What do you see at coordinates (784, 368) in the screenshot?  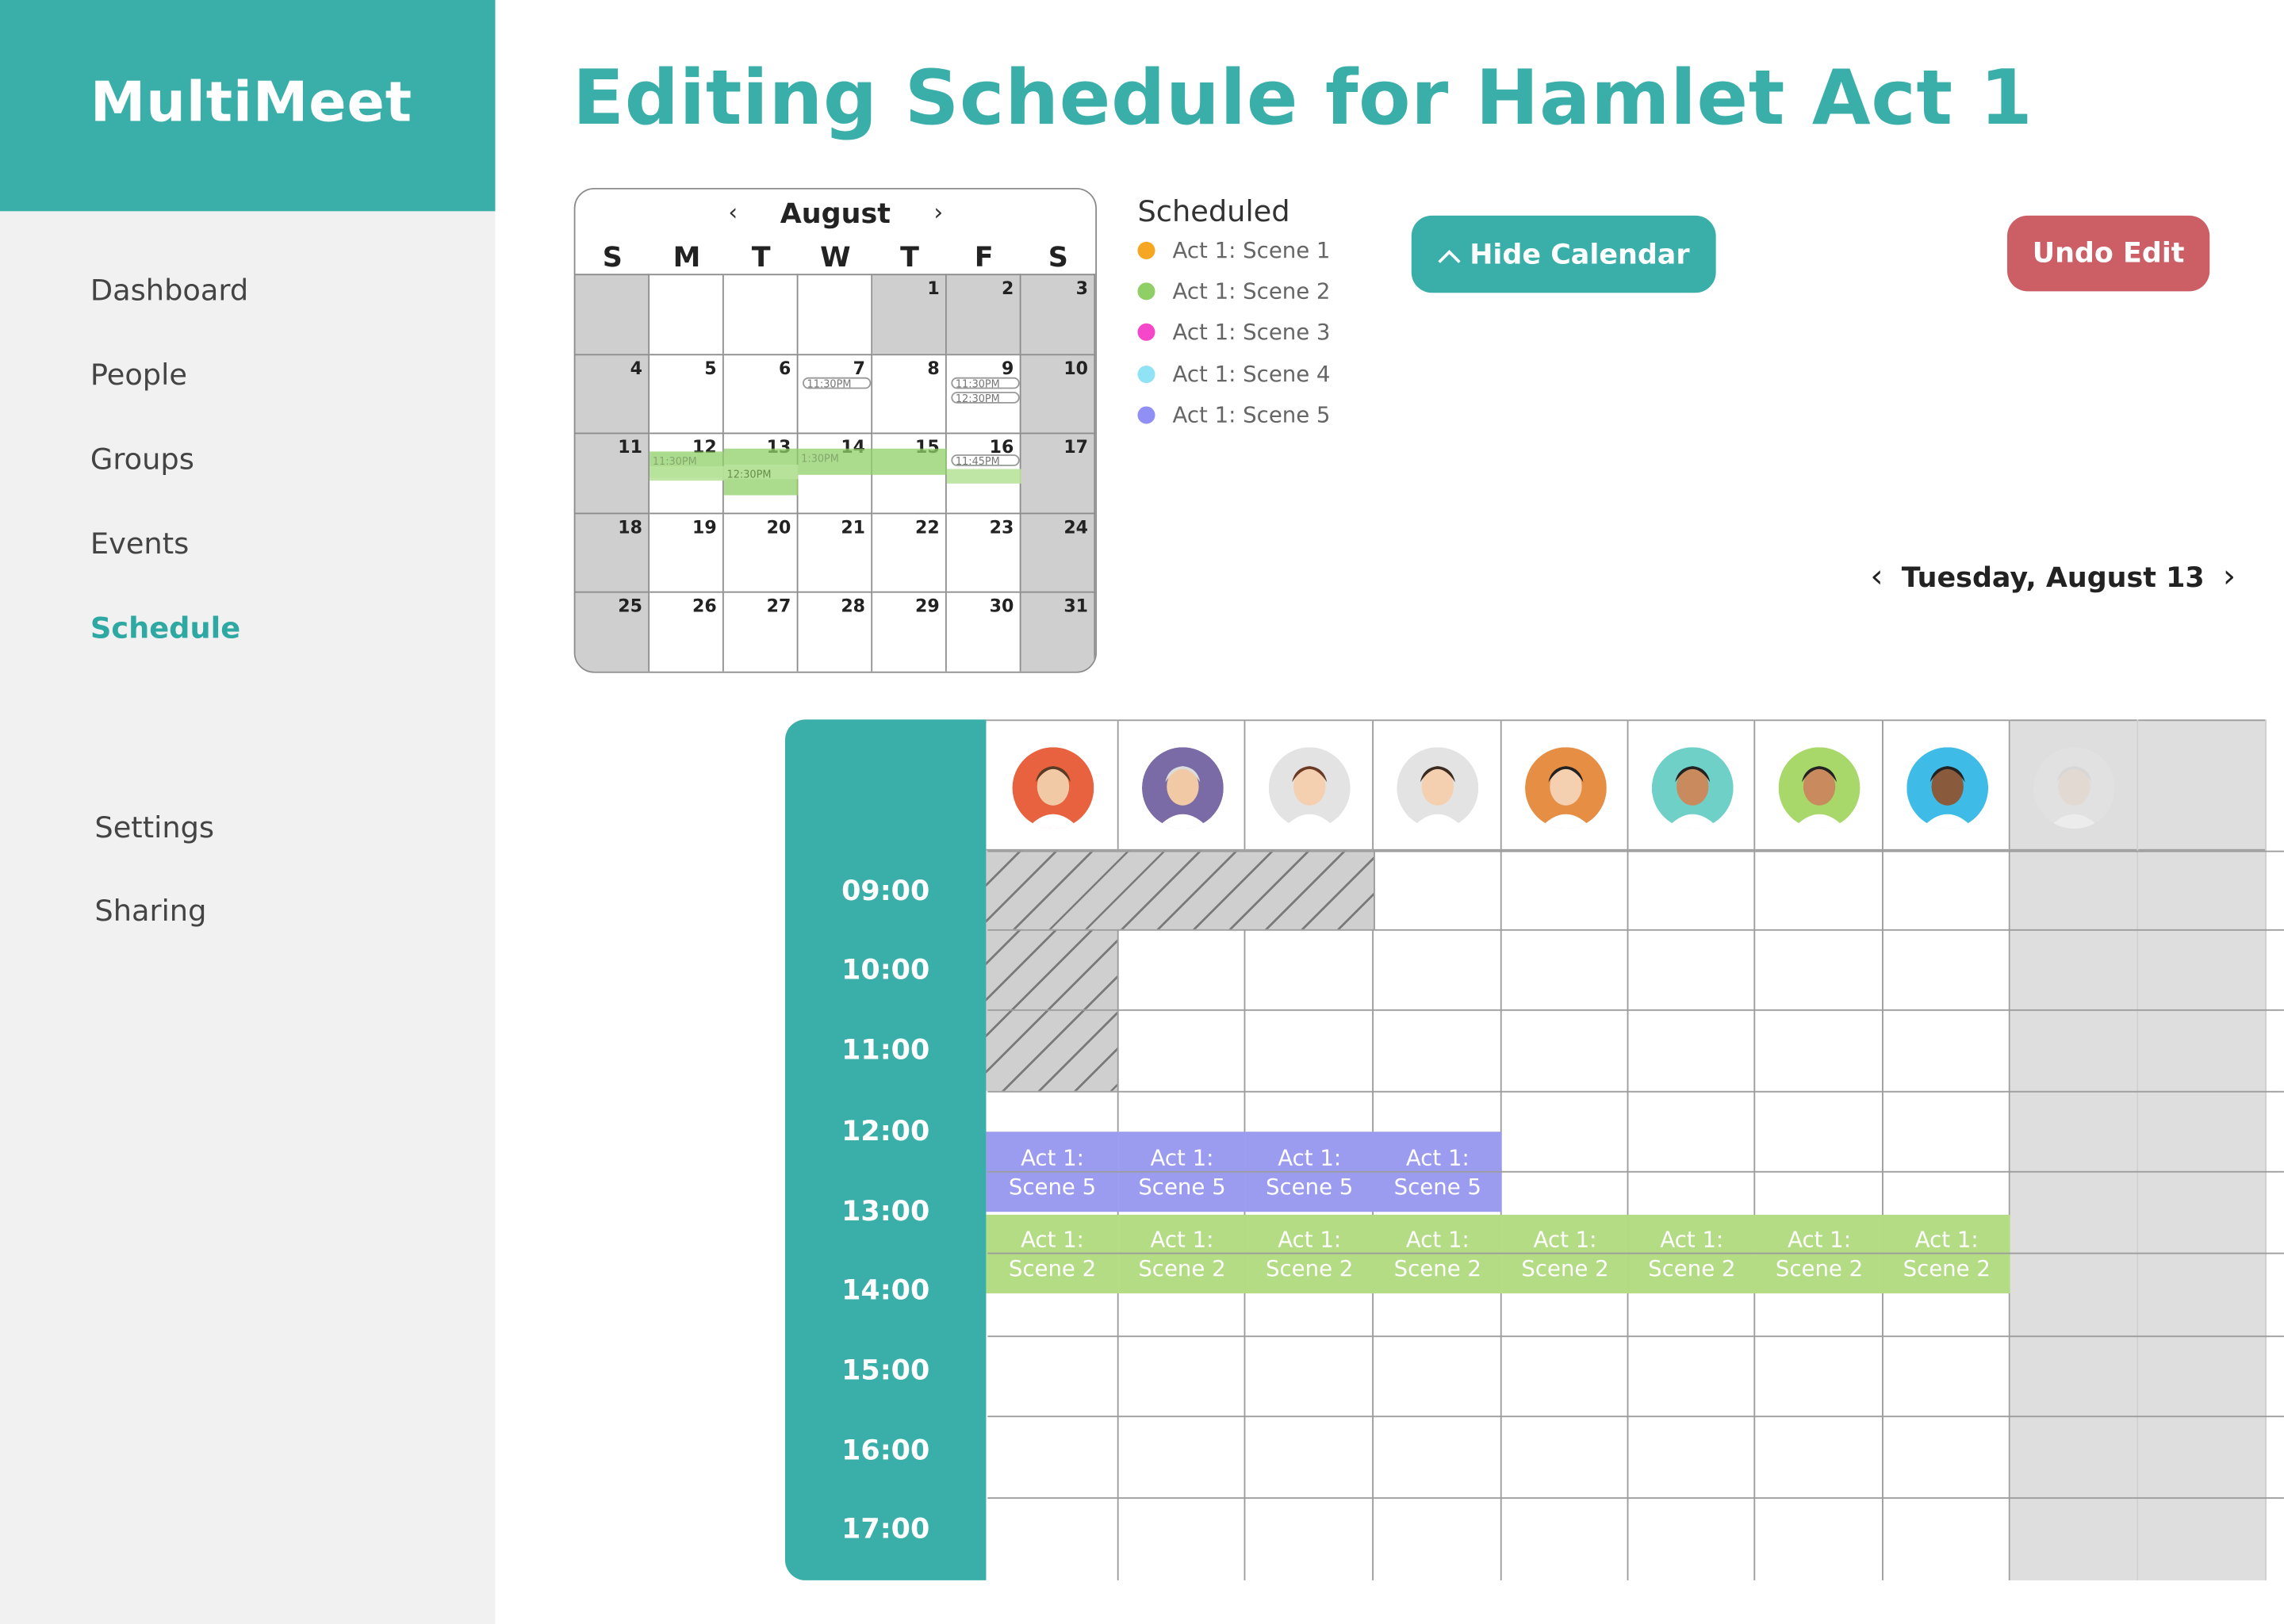 I see `calendar-day-number: 6` at bounding box center [784, 368].